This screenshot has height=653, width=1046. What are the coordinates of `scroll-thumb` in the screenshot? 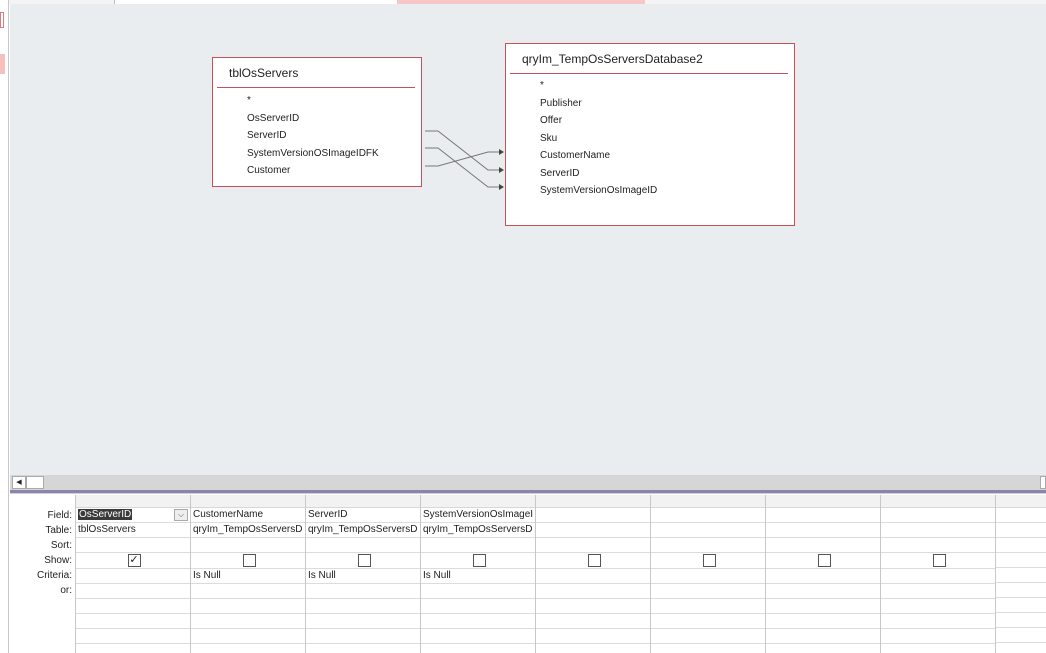 It's located at (35, 482).